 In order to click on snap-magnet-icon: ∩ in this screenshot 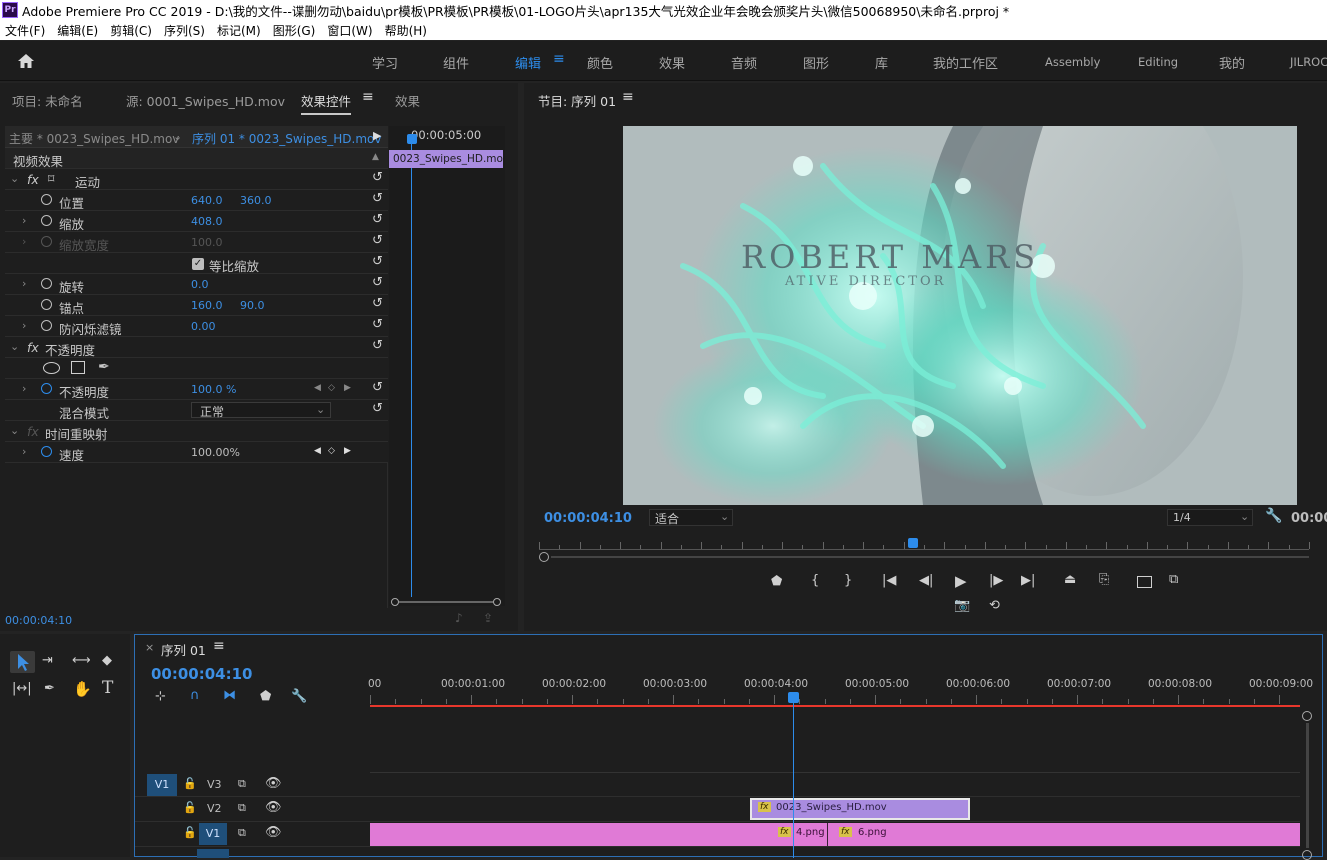, I will do `click(195, 695)`.